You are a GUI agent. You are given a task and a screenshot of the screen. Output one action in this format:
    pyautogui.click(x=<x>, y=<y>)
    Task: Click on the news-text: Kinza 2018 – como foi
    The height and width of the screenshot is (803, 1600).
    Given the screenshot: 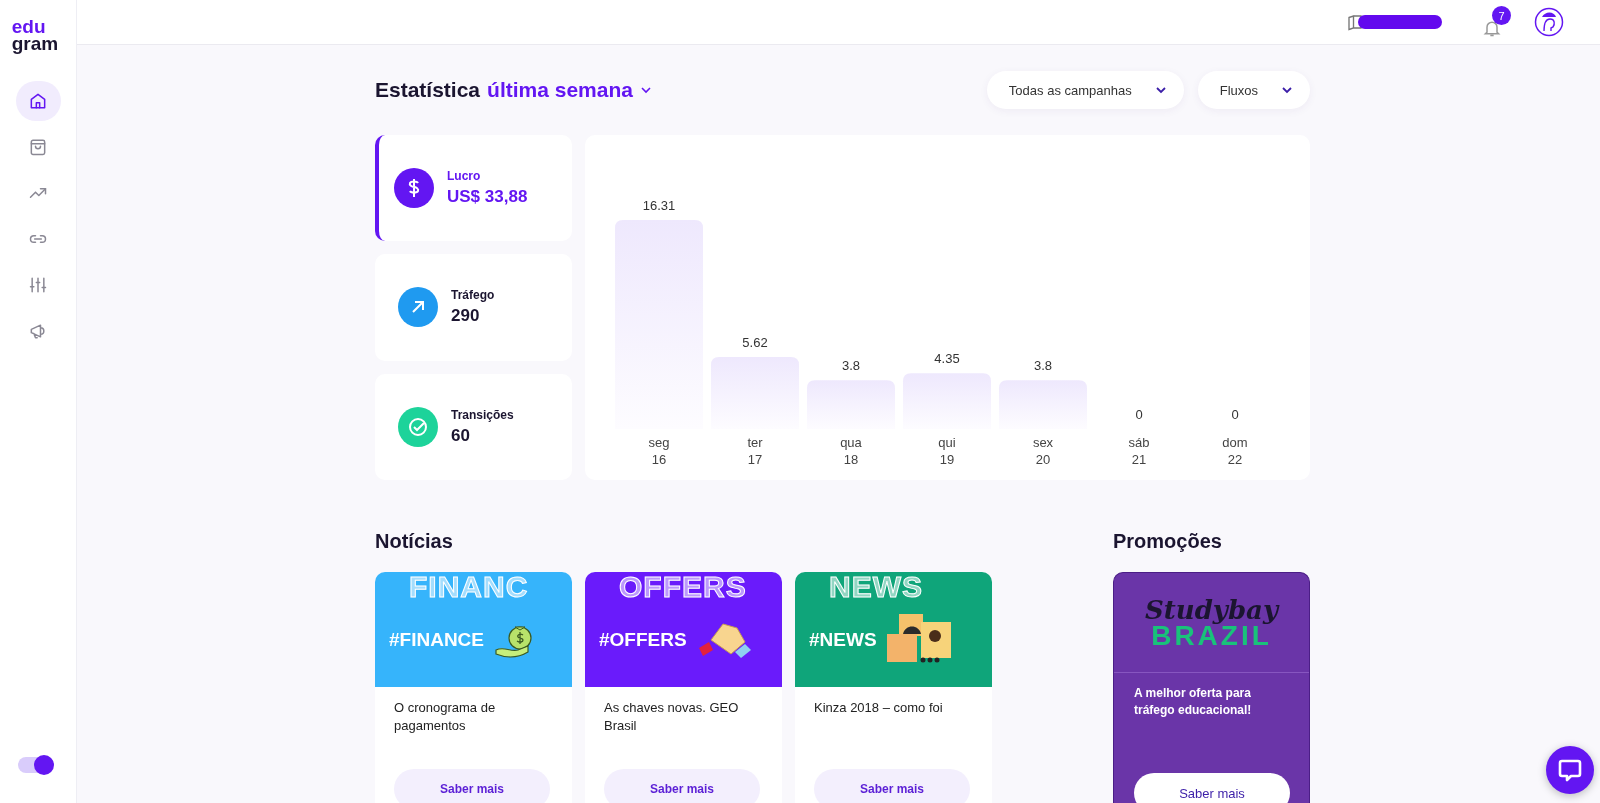 What is the action you would take?
    pyautogui.click(x=879, y=708)
    